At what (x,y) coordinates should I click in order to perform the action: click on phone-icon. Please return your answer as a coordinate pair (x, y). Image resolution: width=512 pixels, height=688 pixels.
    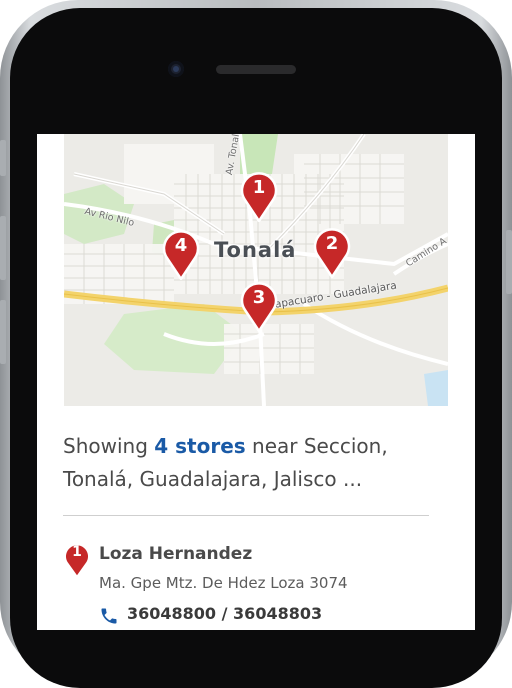
    Looking at the image, I should click on (109, 616).